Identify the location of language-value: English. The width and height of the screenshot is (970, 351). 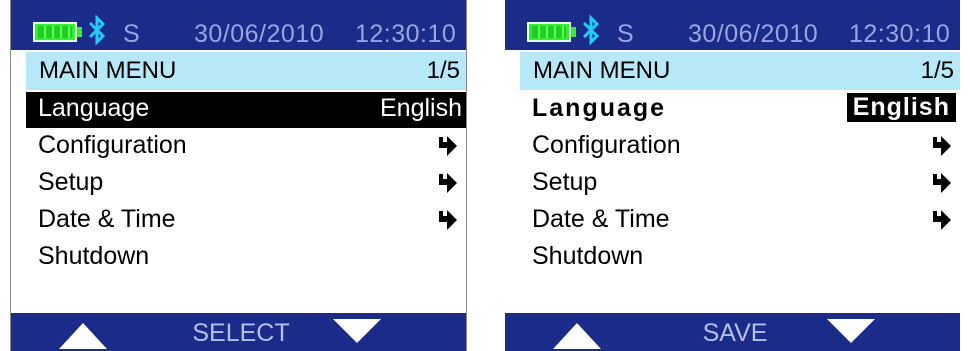
(421, 108).